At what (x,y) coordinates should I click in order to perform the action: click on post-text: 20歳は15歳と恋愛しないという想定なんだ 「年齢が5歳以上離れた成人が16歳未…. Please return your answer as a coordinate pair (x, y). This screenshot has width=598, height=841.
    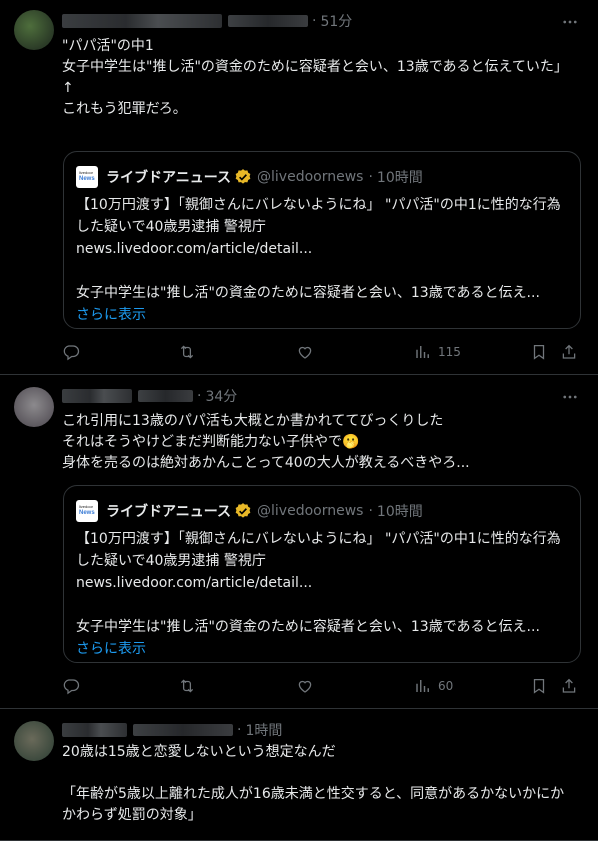
    Looking at the image, I should click on (313, 783).